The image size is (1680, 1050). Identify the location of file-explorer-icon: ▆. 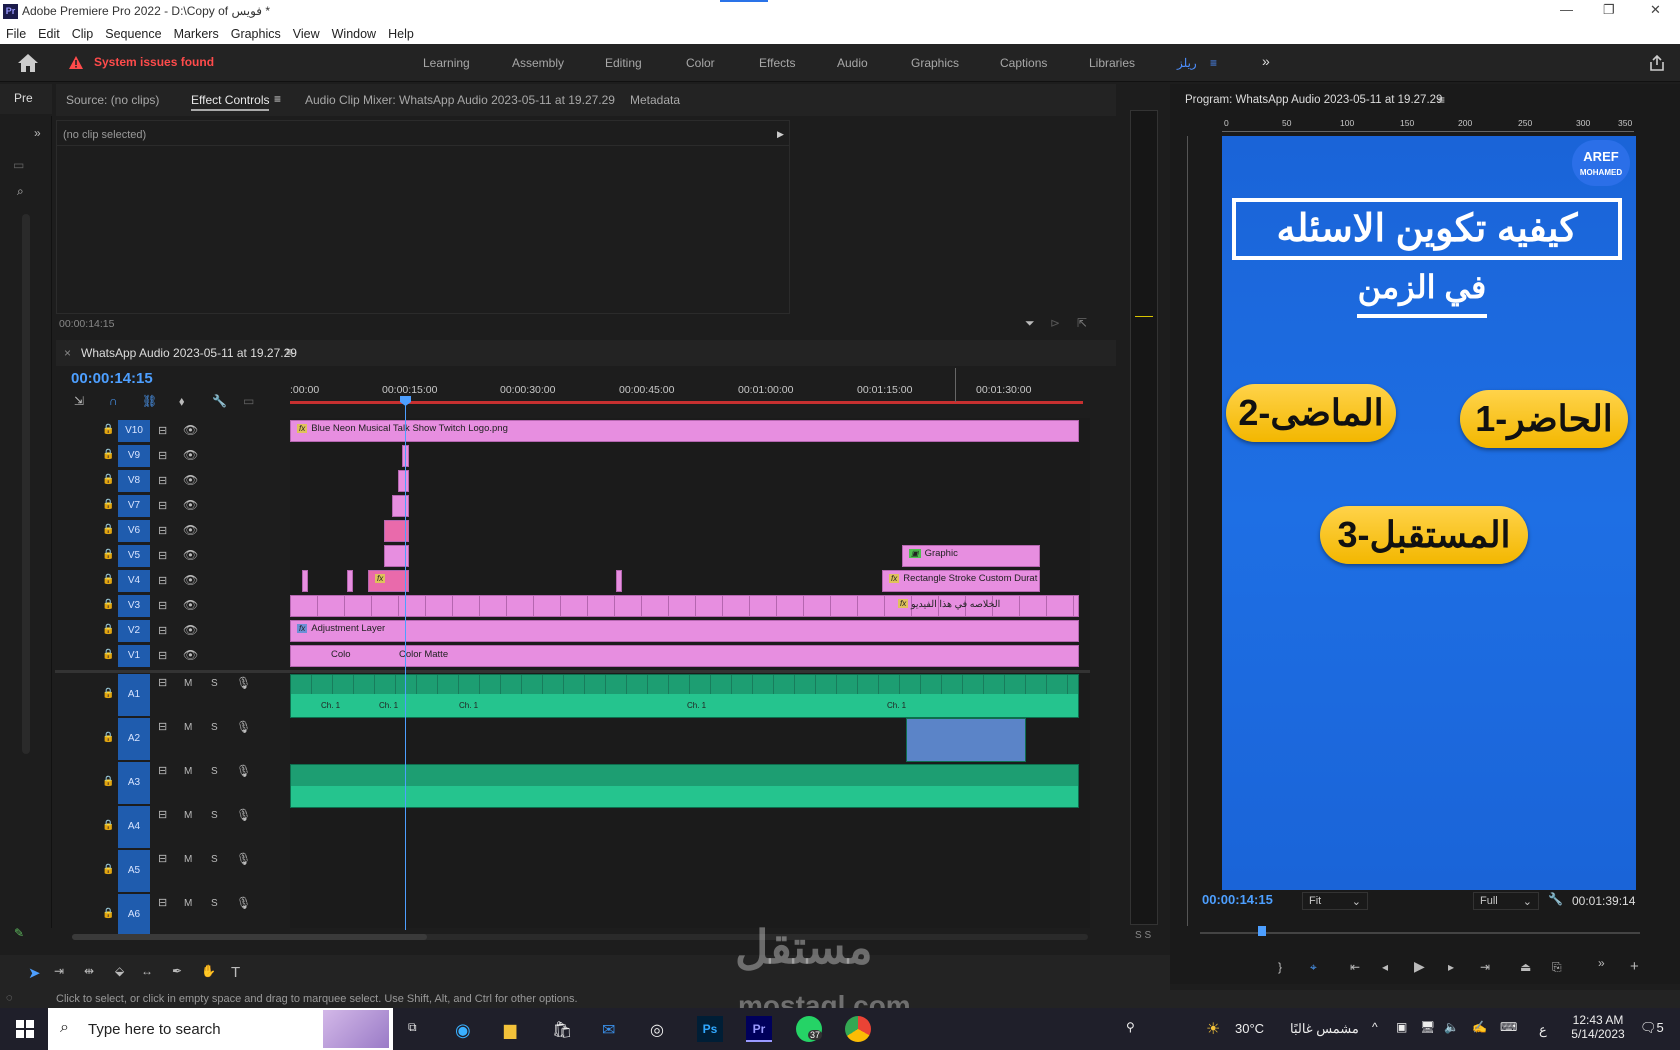
(510, 1030).